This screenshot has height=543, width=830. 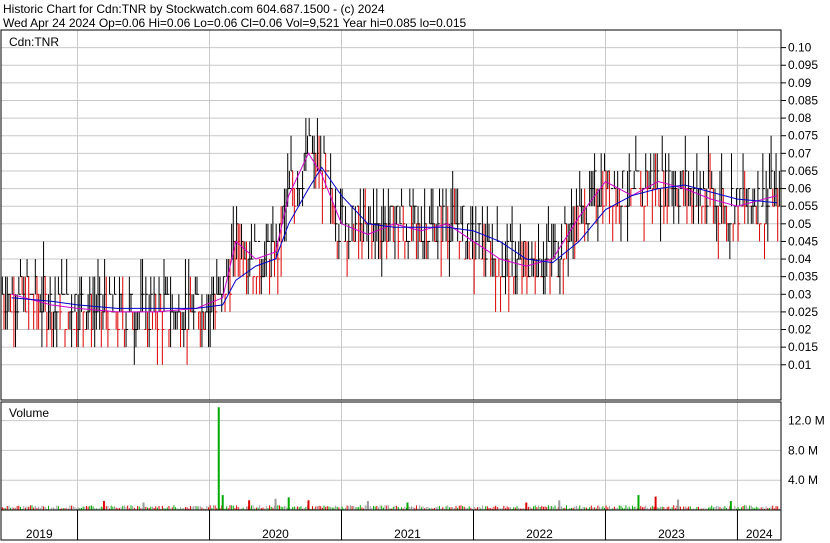 I want to click on year-label: 2024, so click(x=759, y=534).